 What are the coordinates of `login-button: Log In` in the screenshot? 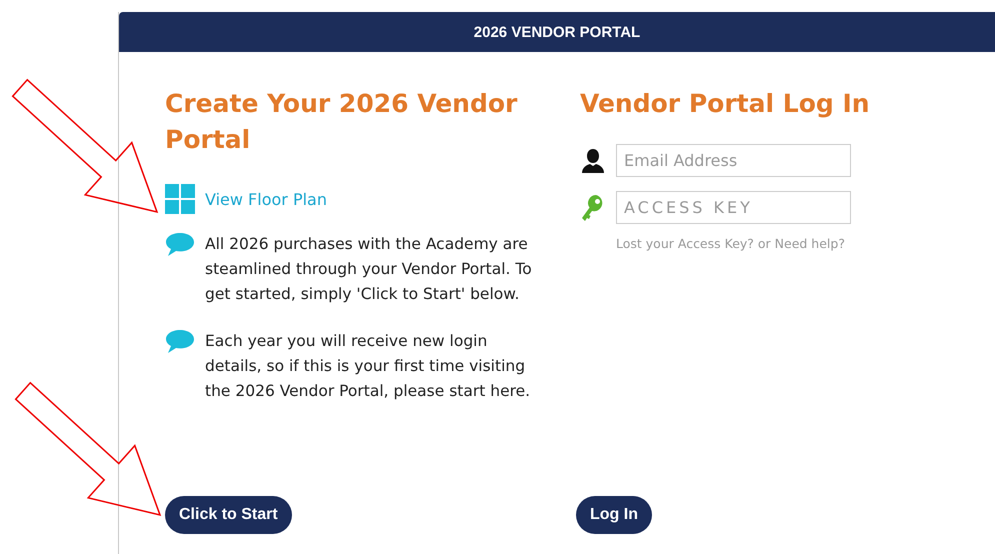 It's located at (614, 515).